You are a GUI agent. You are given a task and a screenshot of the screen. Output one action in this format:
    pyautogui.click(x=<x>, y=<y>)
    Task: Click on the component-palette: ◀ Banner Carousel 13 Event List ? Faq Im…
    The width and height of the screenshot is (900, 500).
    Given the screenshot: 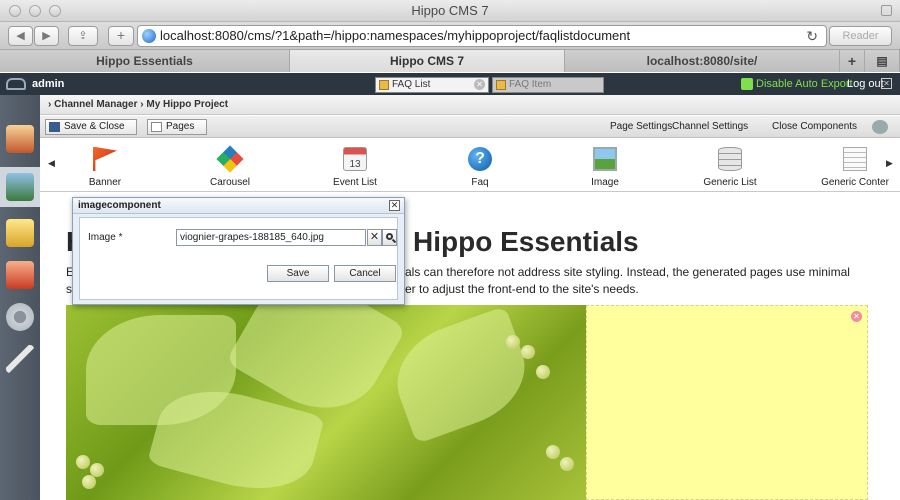 What is the action you would take?
    pyautogui.click(x=470, y=165)
    